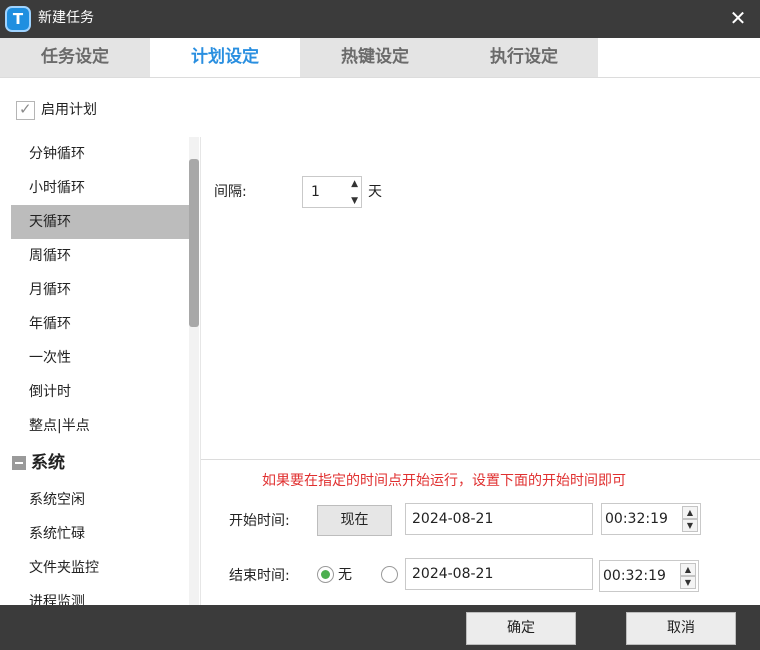  What do you see at coordinates (315, 192) in the screenshot?
I see `interval-value: 1` at bounding box center [315, 192].